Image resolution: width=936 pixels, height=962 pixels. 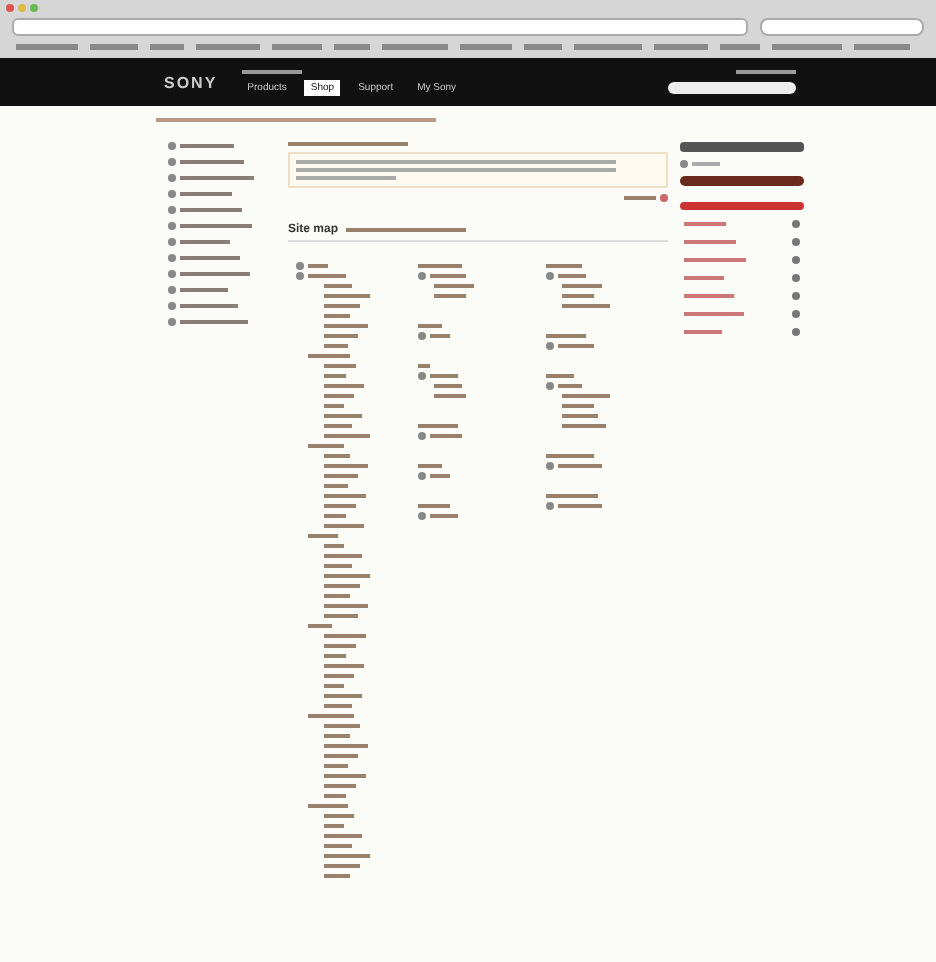 I want to click on sign-in-button, so click(x=742, y=181).